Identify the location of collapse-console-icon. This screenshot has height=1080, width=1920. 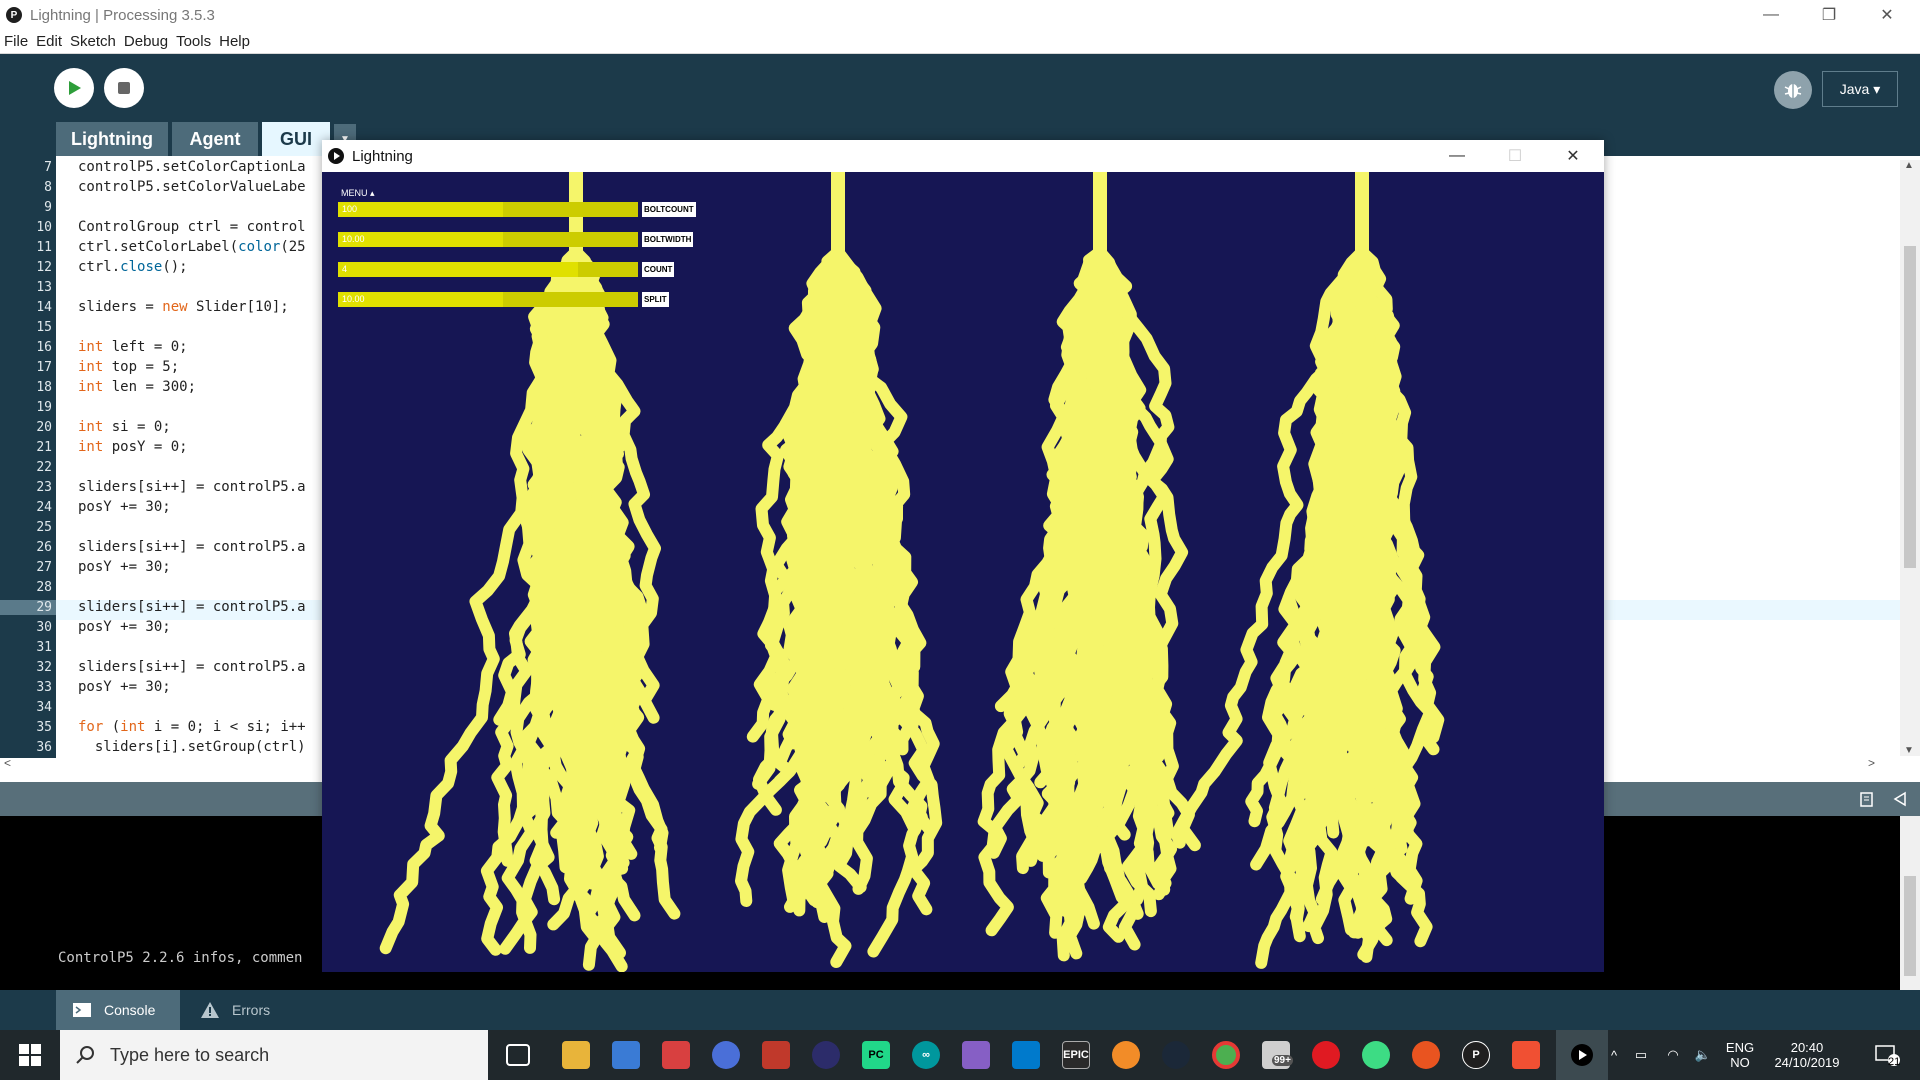
(1900, 799).